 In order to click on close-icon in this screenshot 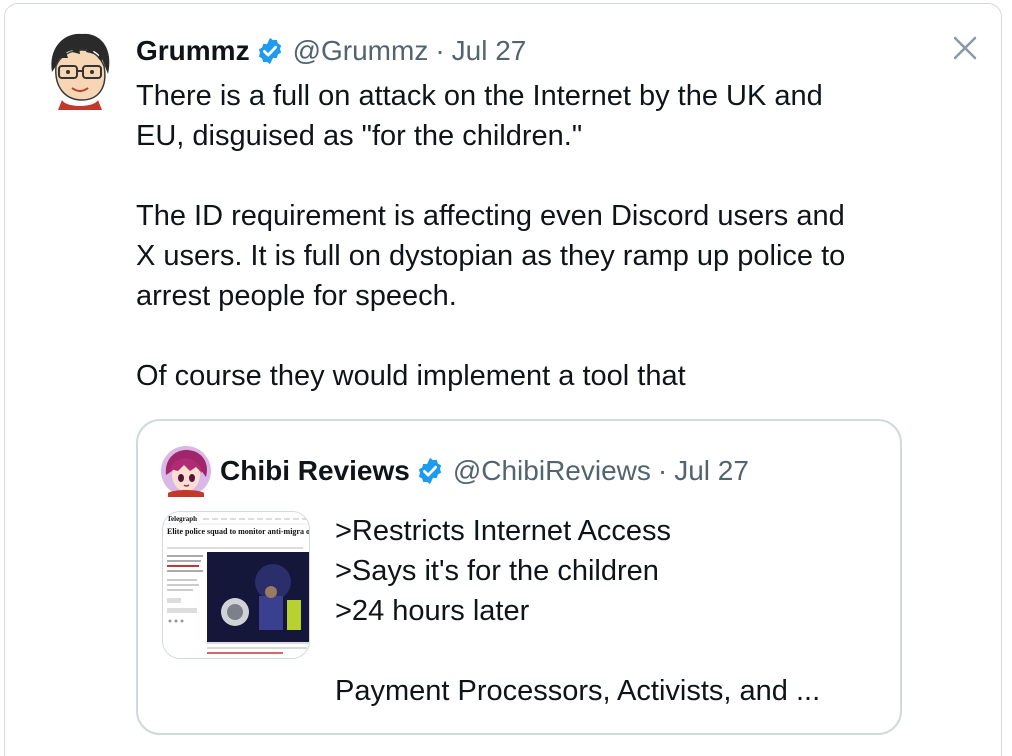, I will do `click(965, 48)`.